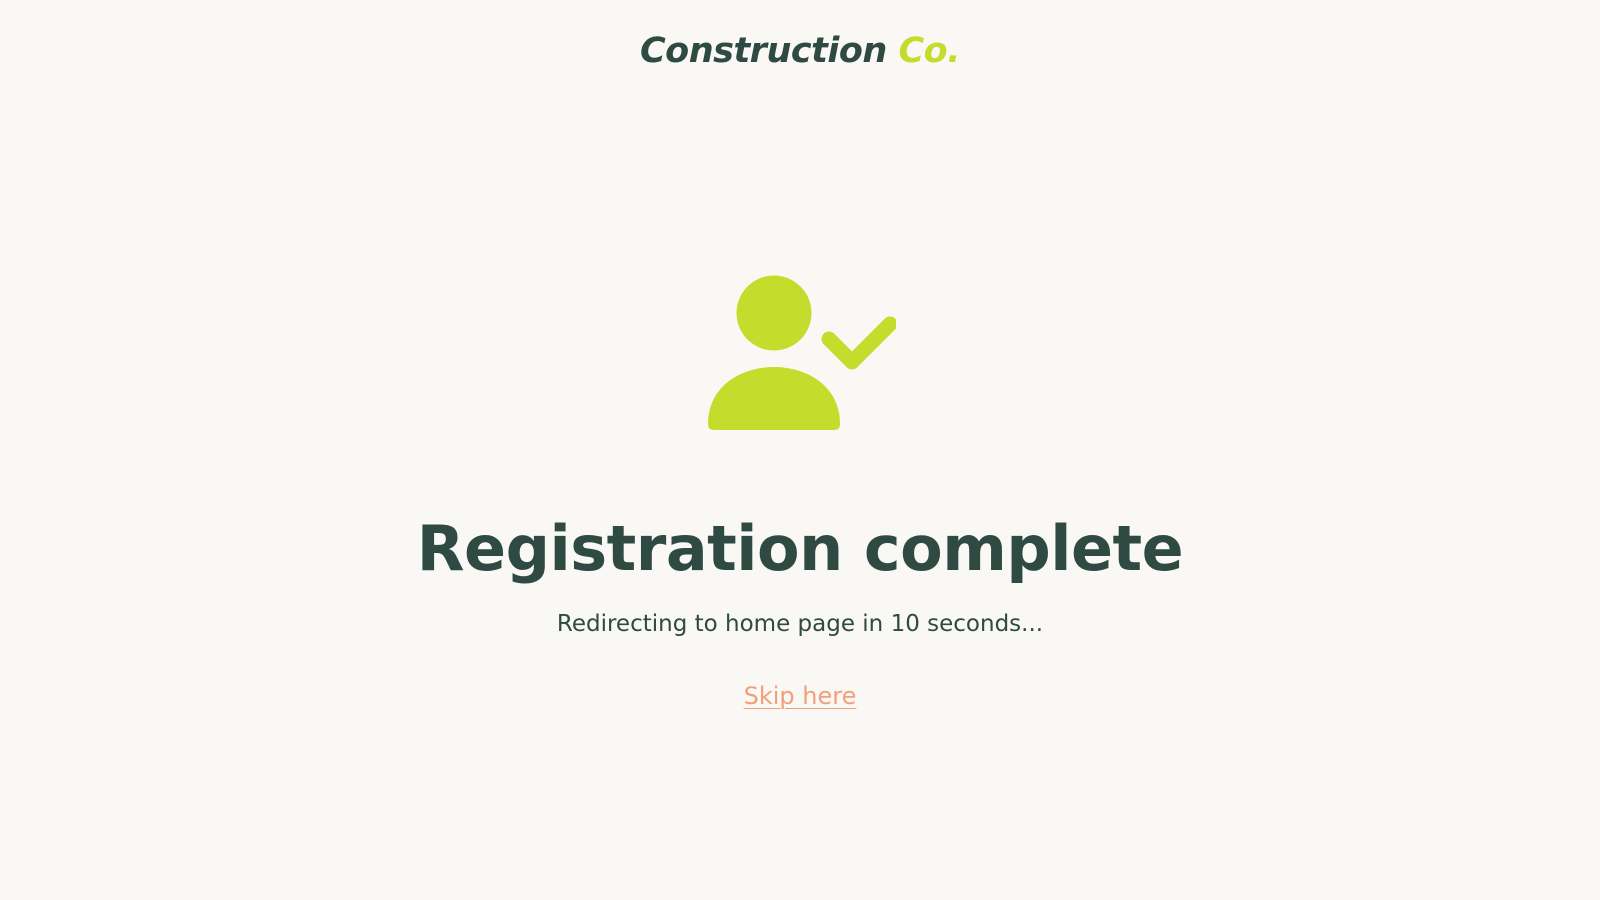  What do you see at coordinates (929, 51) in the screenshot?
I see `brand-name-accent: Co.` at bounding box center [929, 51].